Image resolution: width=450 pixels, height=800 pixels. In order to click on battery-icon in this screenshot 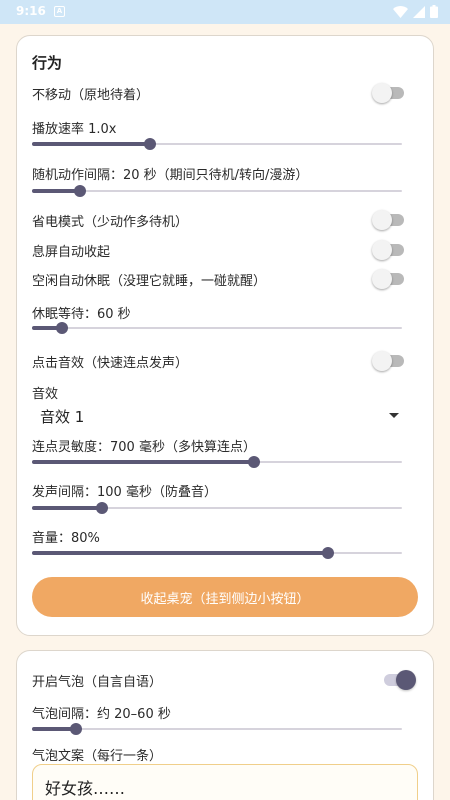, I will do `click(434, 11)`.